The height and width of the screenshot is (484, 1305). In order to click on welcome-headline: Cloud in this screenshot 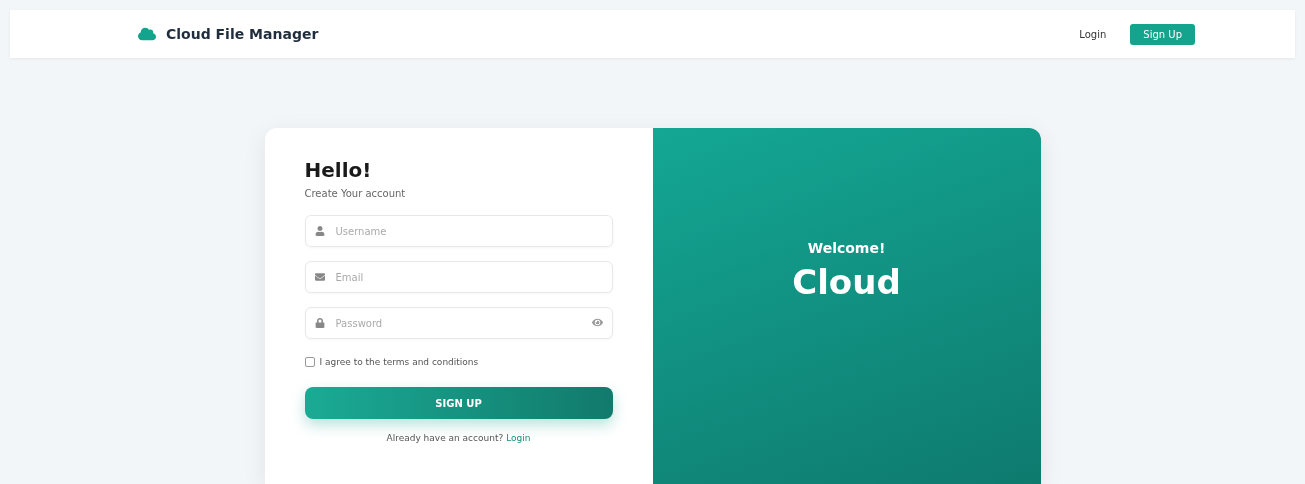, I will do `click(846, 282)`.